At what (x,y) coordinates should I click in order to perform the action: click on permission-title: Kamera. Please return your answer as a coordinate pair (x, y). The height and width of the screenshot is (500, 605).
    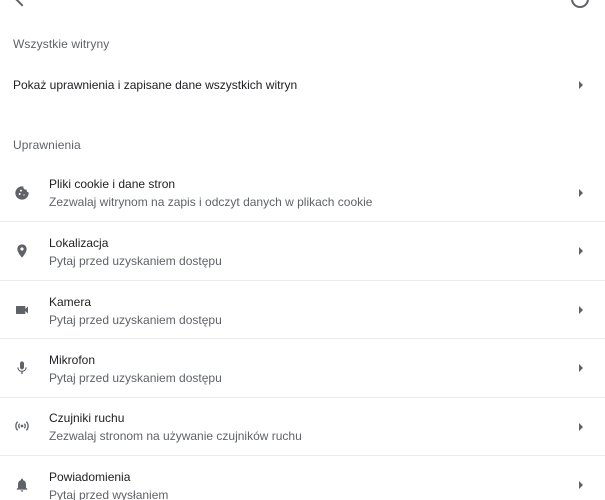
    Looking at the image, I should click on (70, 302).